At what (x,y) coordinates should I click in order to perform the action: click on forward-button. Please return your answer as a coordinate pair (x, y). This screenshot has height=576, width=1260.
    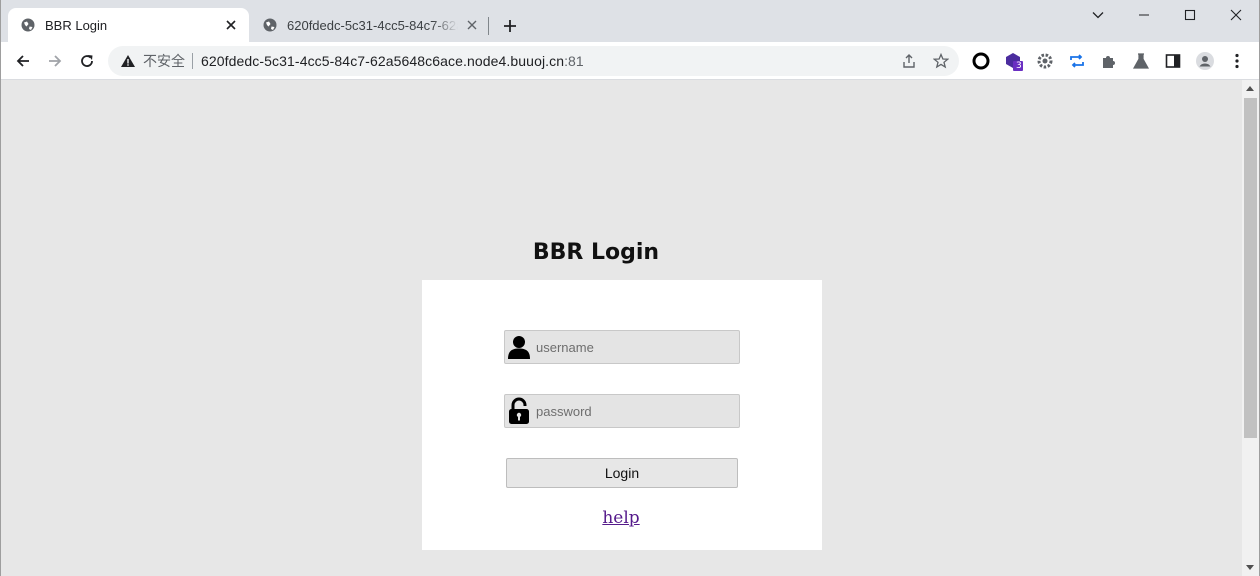
    Looking at the image, I should click on (55, 61).